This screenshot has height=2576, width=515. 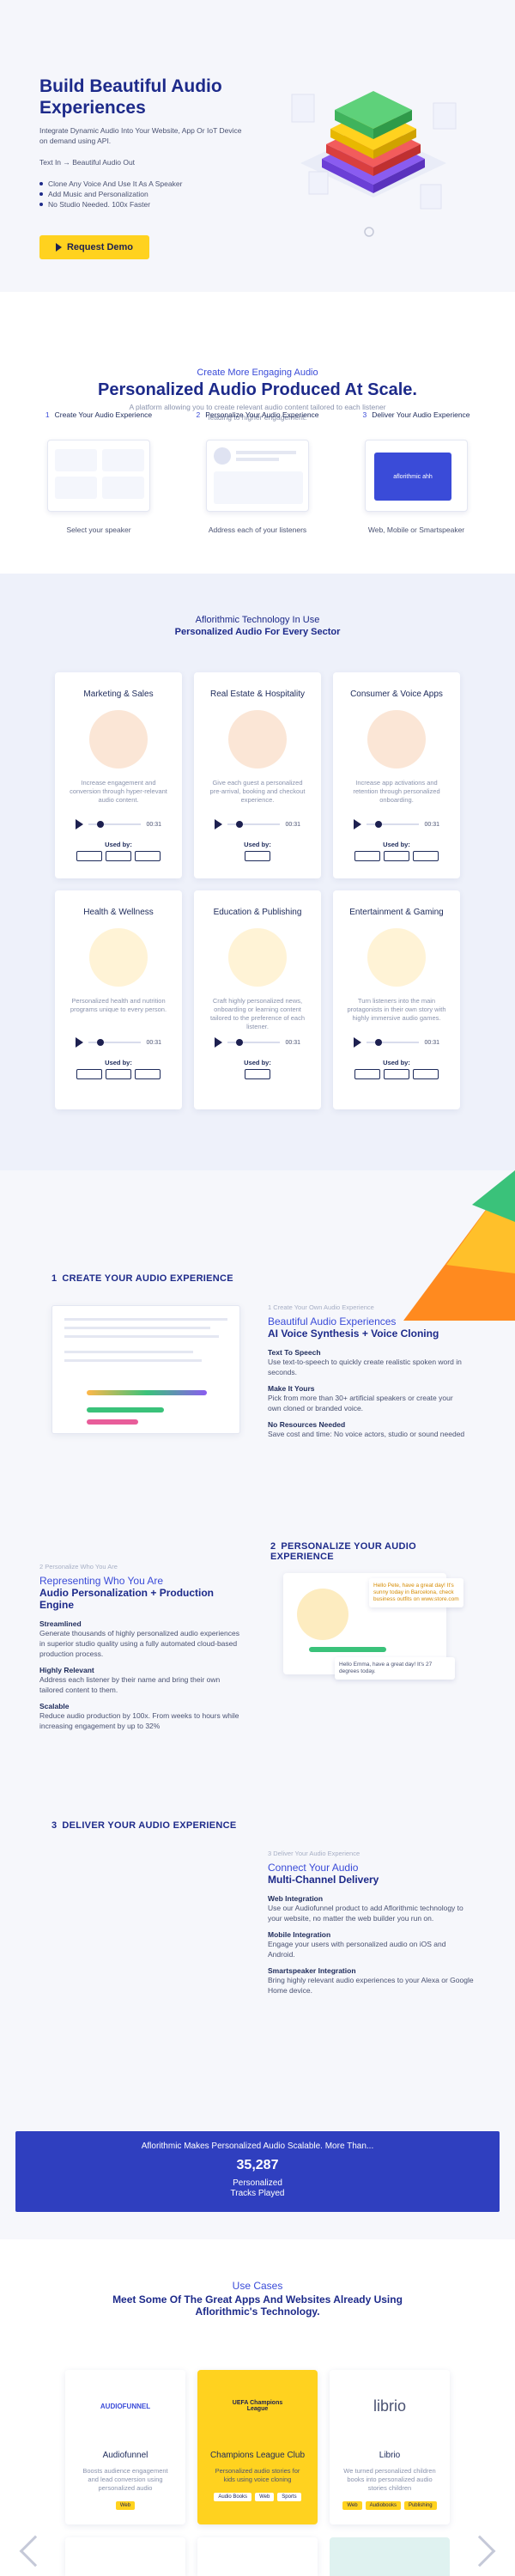 What do you see at coordinates (146, 1369) in the screenshot?
I see `script-editor-mockup` at bounding box center [146, 1369].